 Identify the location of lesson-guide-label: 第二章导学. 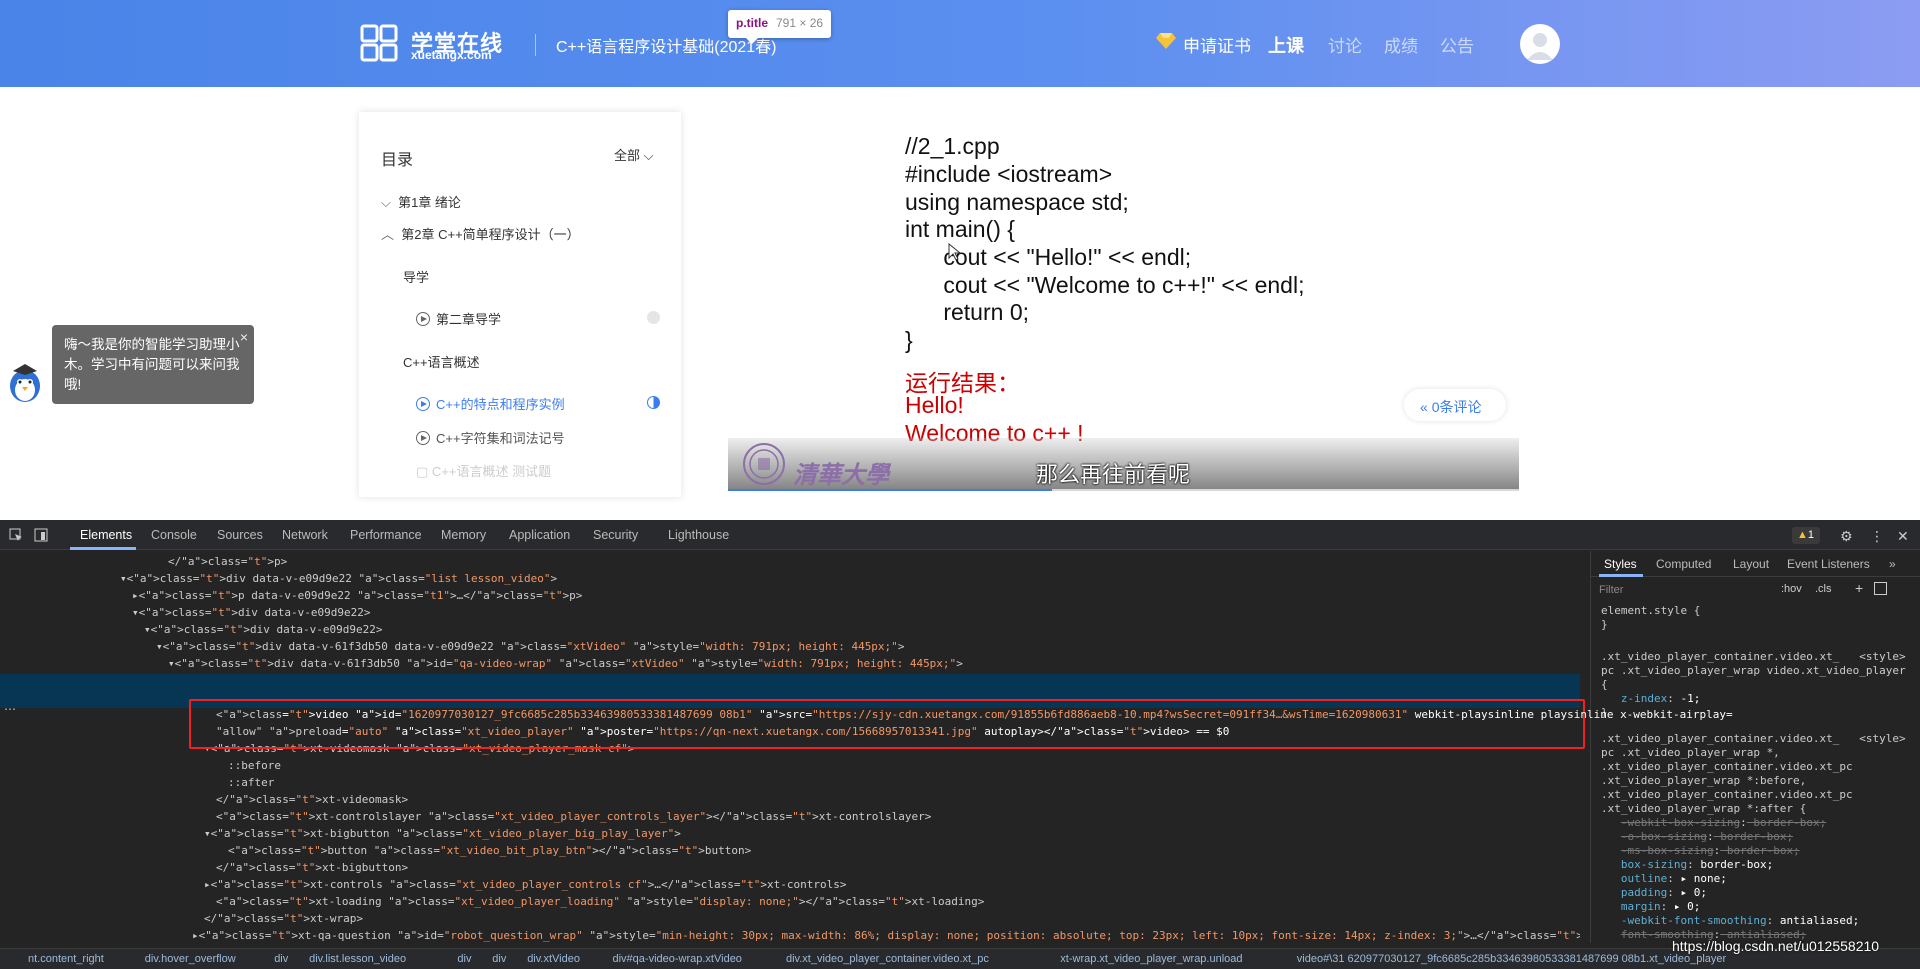
(469, 319).